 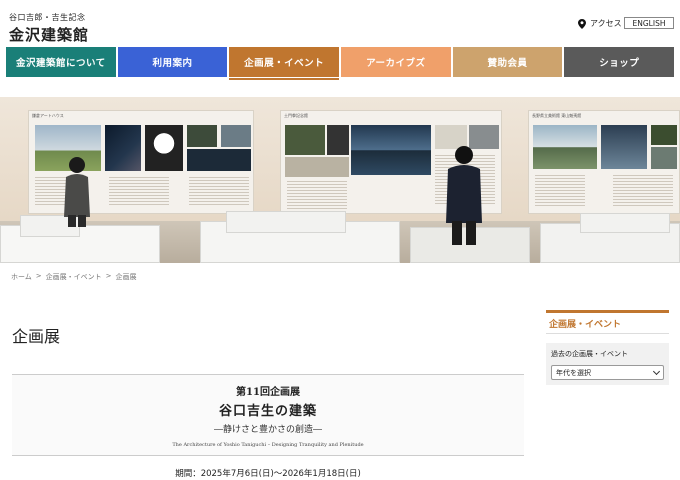 I want to click on exhibit-panel: 長野県立美術館 東山魁夷館, so click(x=604, y=162).